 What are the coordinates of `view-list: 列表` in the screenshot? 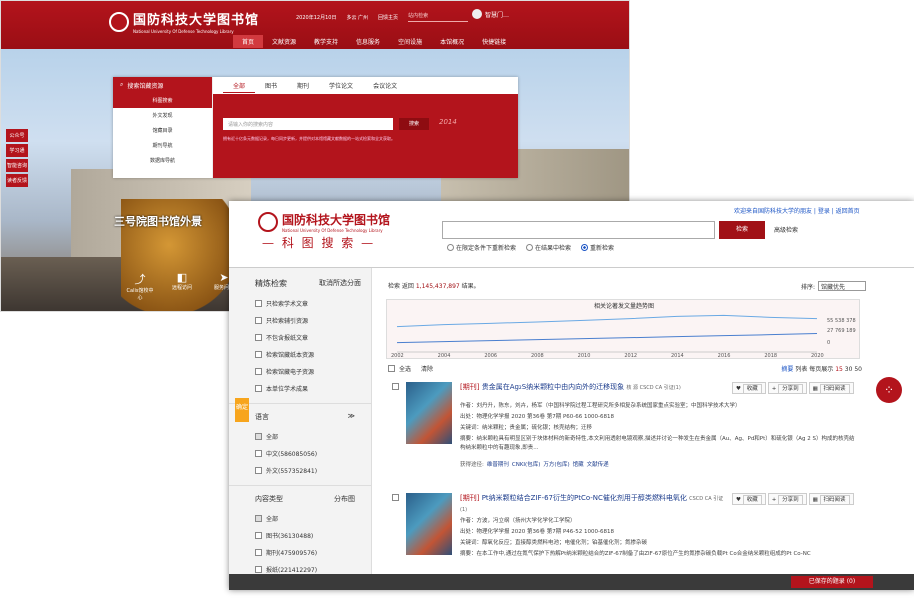 It's located at (801, 369).